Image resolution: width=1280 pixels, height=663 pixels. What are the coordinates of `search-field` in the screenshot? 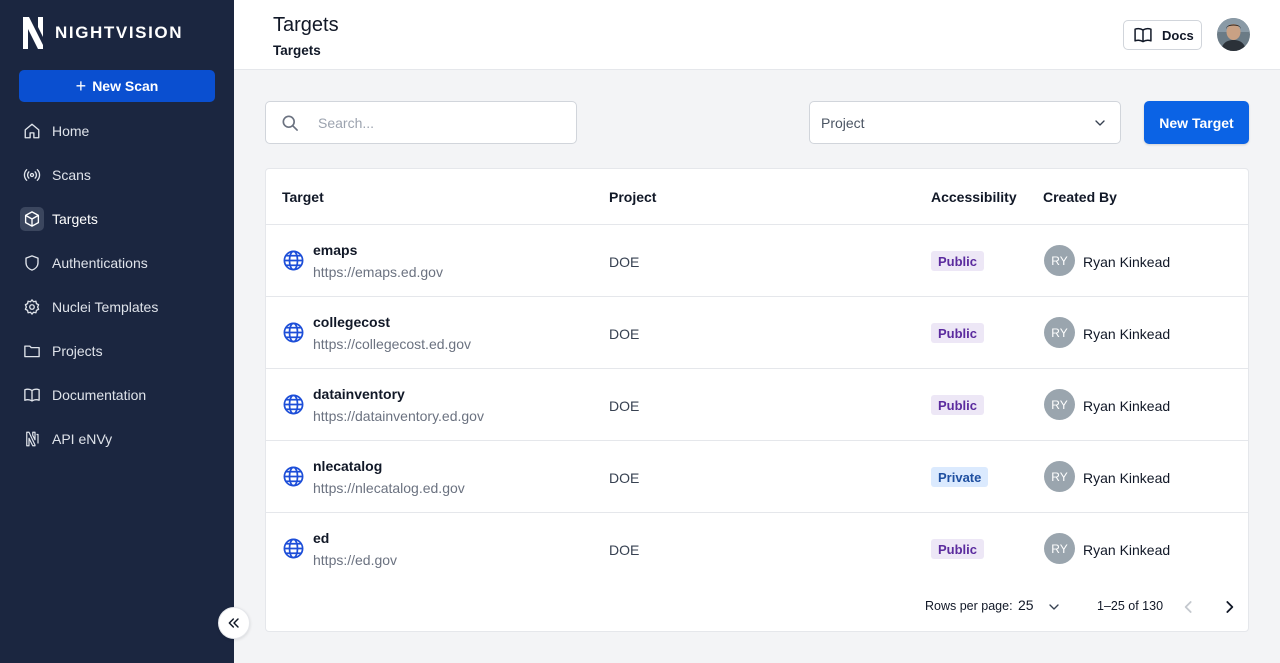 It's located at (421, 122).